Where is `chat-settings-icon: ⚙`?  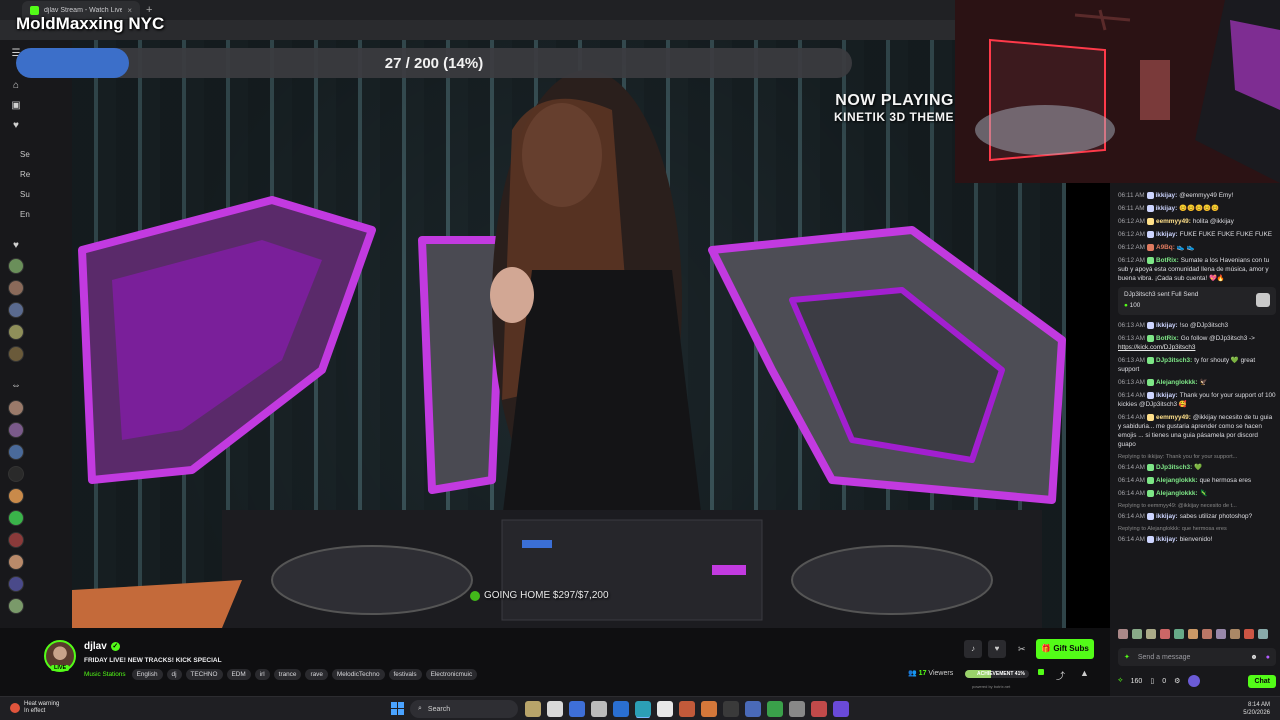 chat-settings-icon: ⚙ is located at coordinates (1177, 681).